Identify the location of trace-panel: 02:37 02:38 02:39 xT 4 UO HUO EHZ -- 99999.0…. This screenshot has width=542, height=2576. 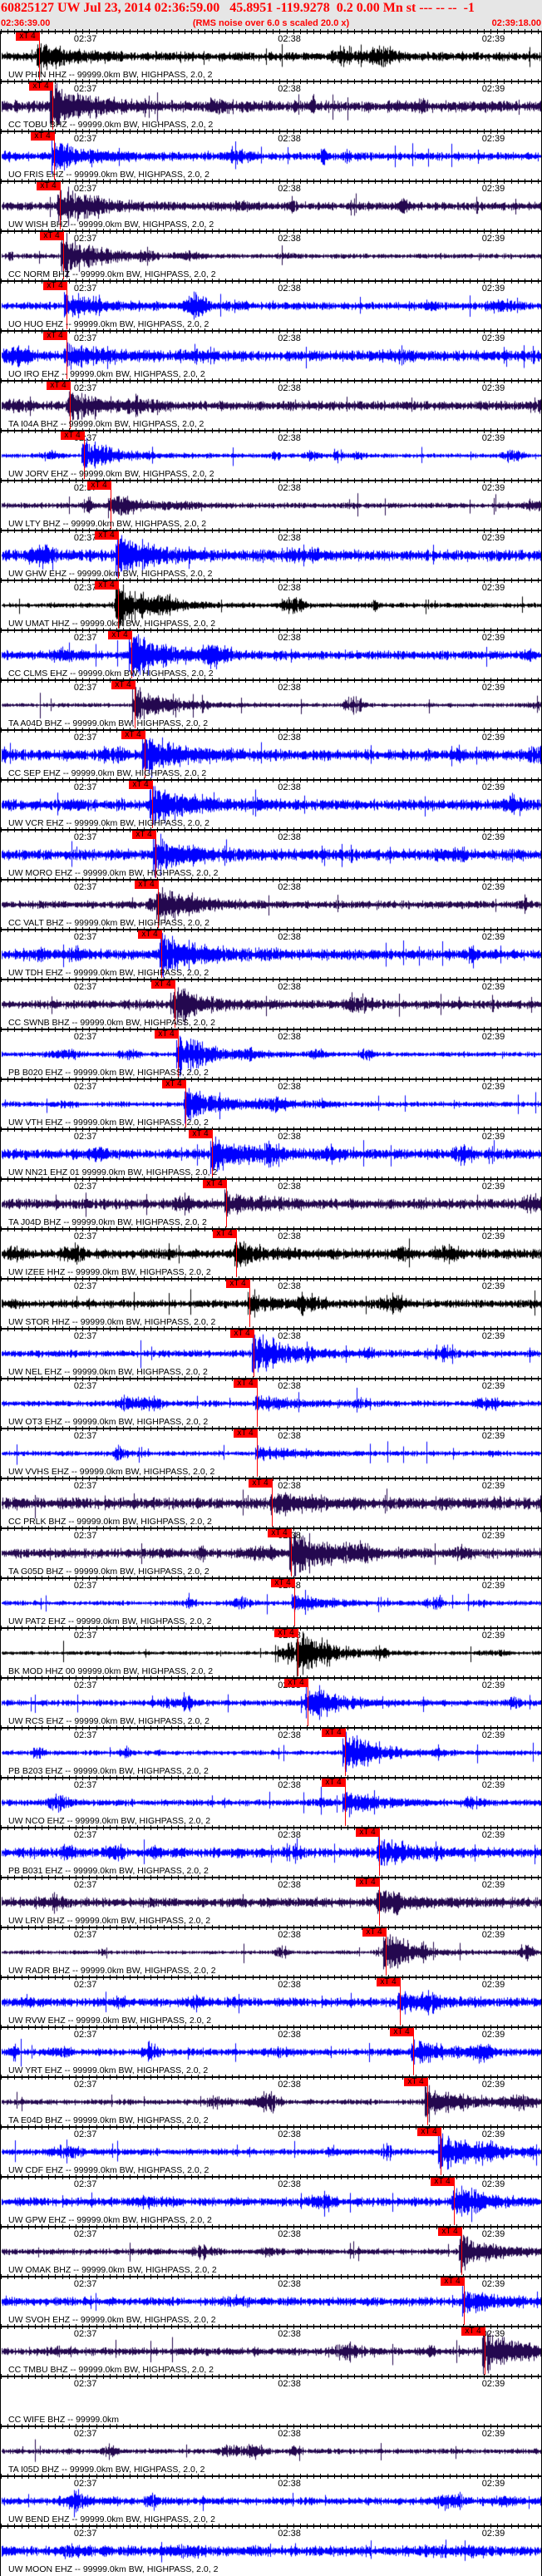
(271, 305).